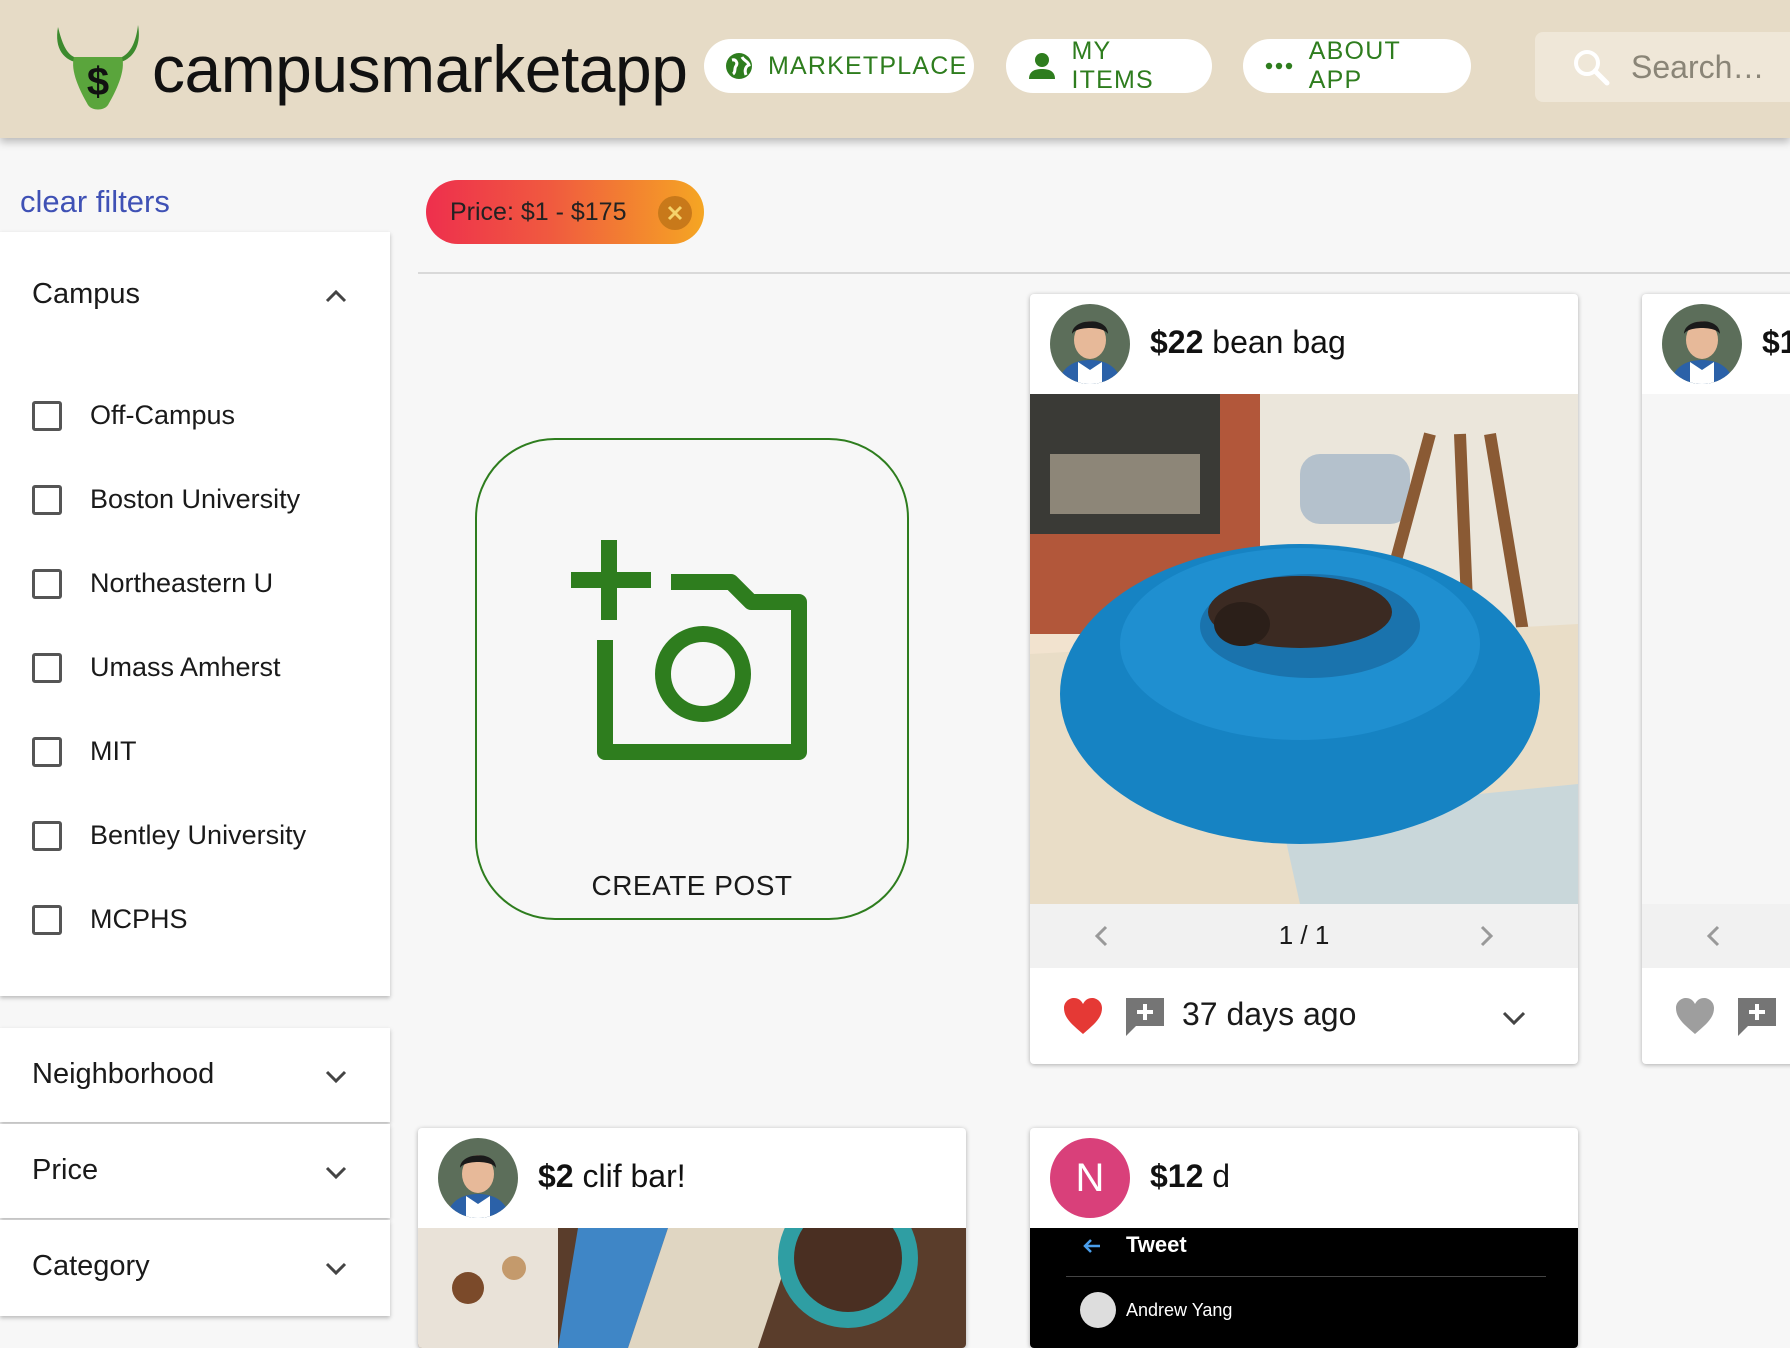 This screenshot has width=1790, height=1348. What do you see at coordinates (1179, 1310) in the screenshot?
I see `tweet-user: Andrew Yang` at bounding box center [1179, 1310].